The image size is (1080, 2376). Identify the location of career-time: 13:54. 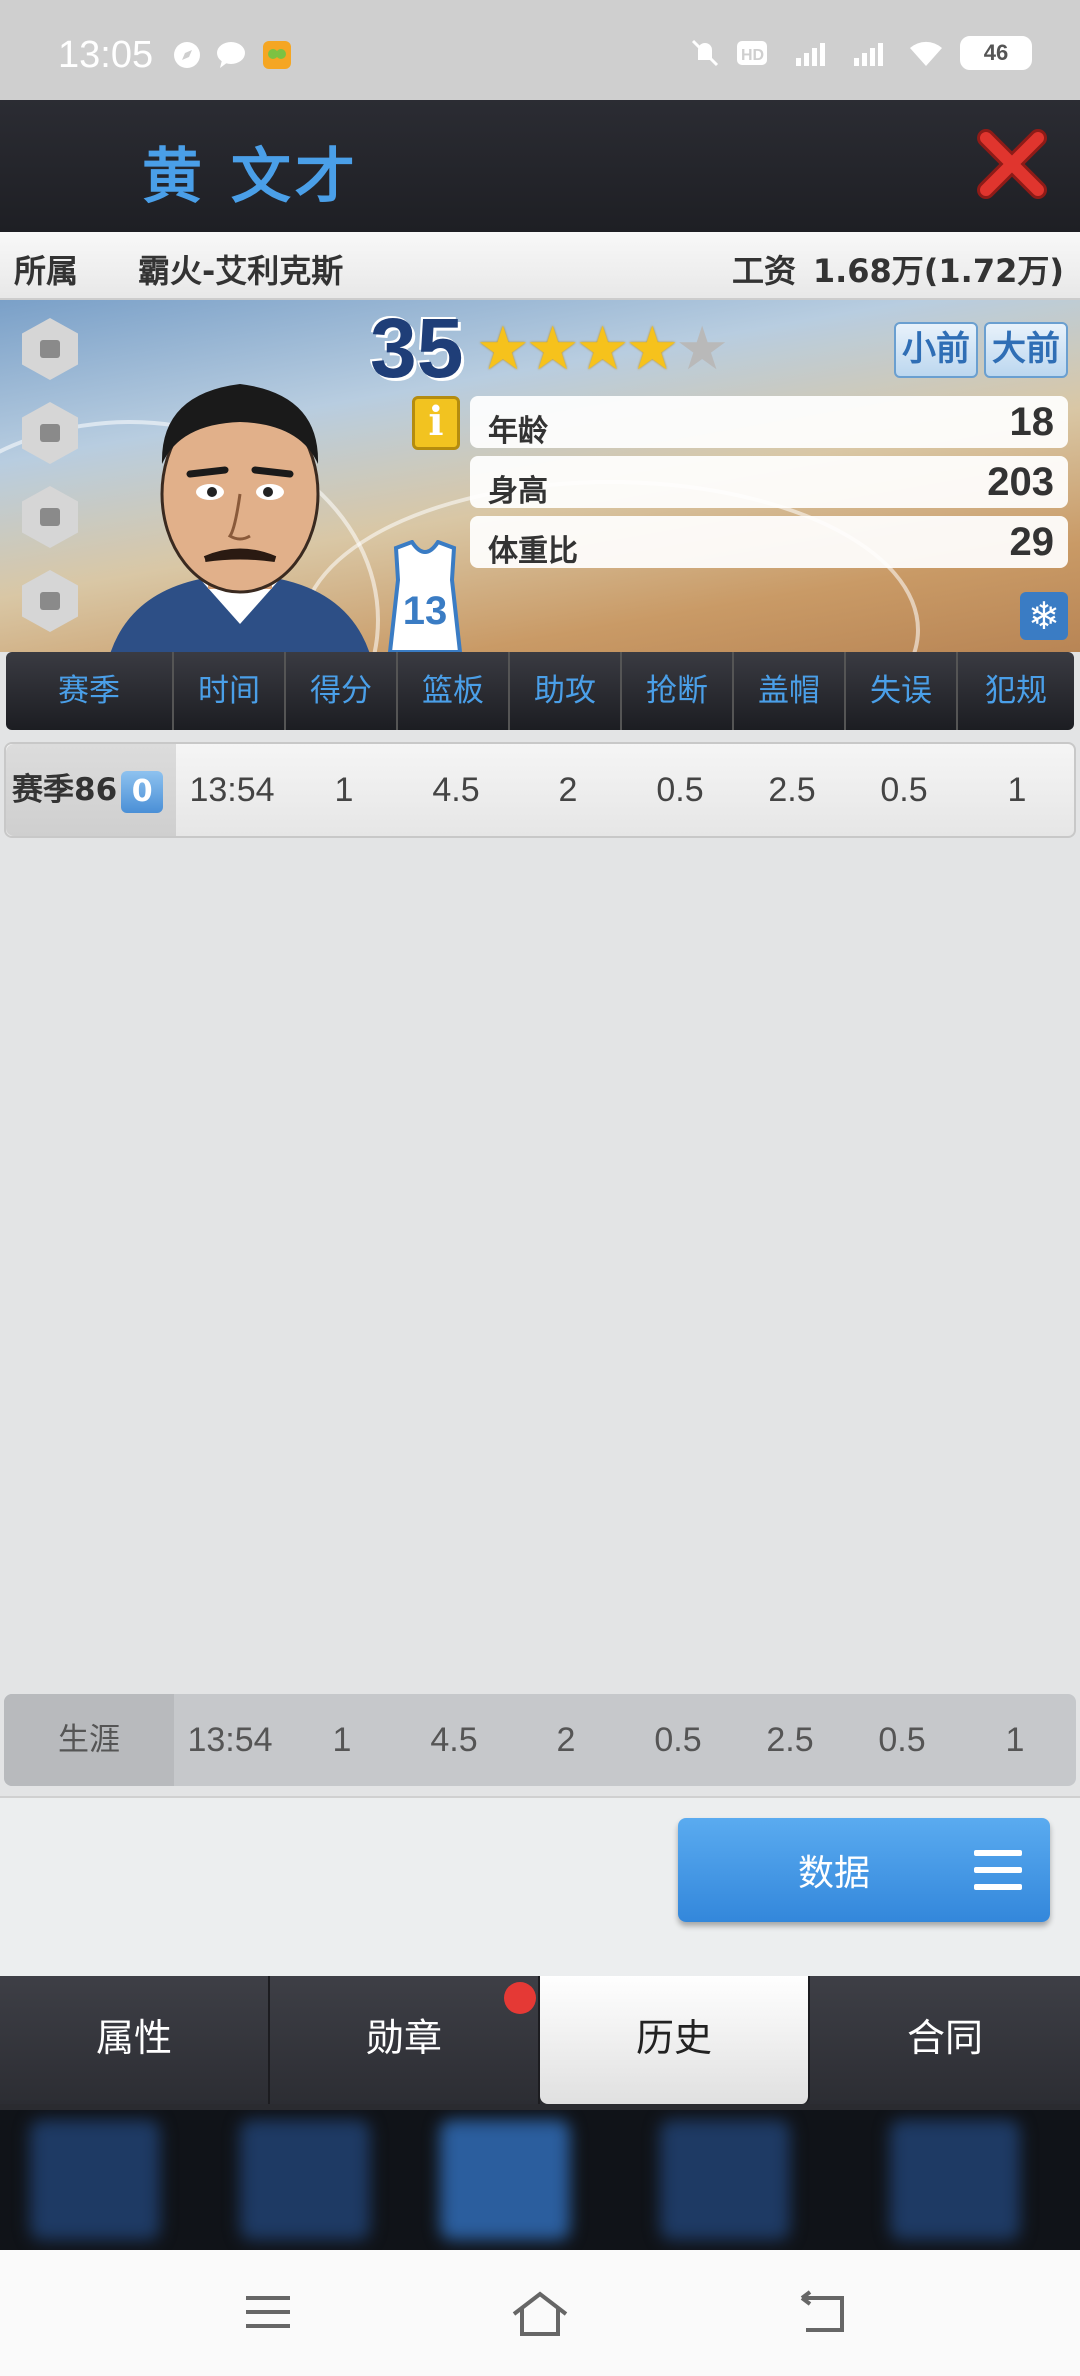
(230, 1740).